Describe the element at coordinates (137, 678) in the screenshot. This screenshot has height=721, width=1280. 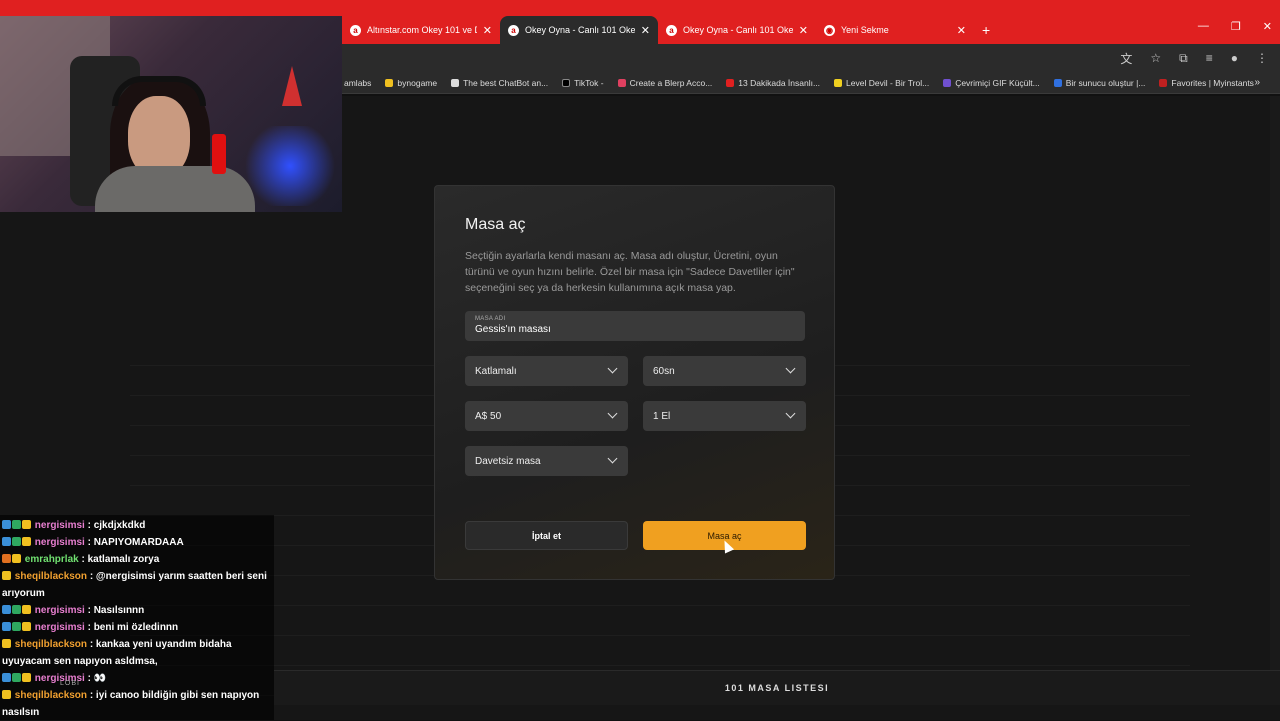
I see `chat-message: nergisimsi : 👀` at that location.